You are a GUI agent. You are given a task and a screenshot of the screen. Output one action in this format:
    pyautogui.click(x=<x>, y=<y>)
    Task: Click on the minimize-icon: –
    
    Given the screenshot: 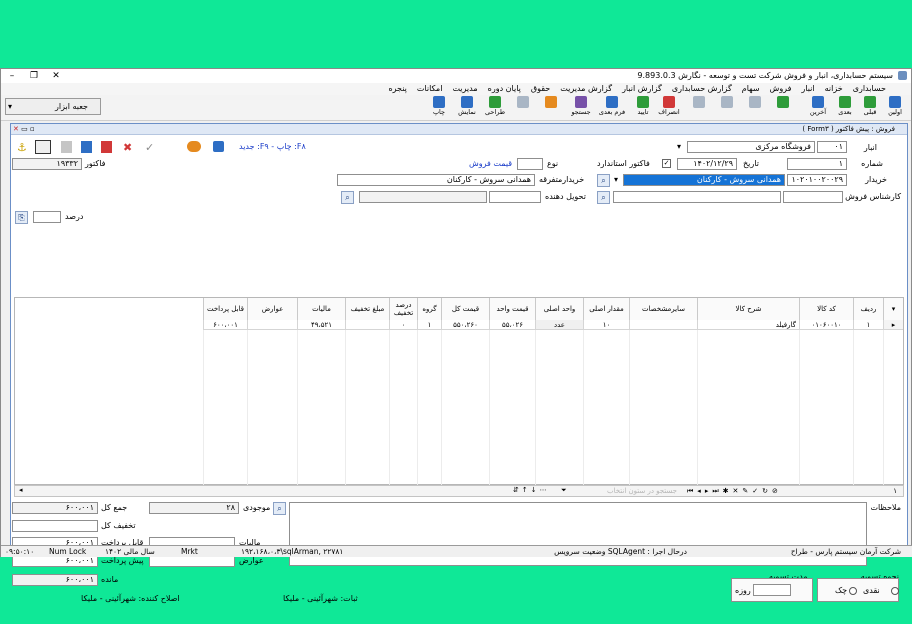 What is the action you would take?
    pyautogui.click(x=12, y=76)
    